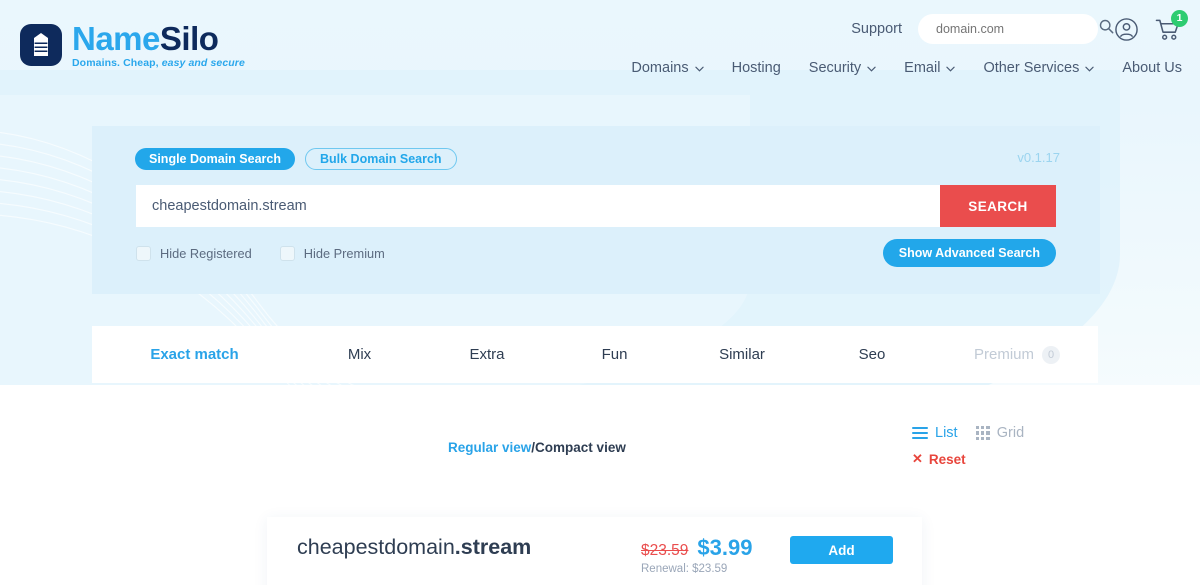 This screenshot has height=585, width=1200. I want to click on tab-label: Exact match, so click(194, 354).